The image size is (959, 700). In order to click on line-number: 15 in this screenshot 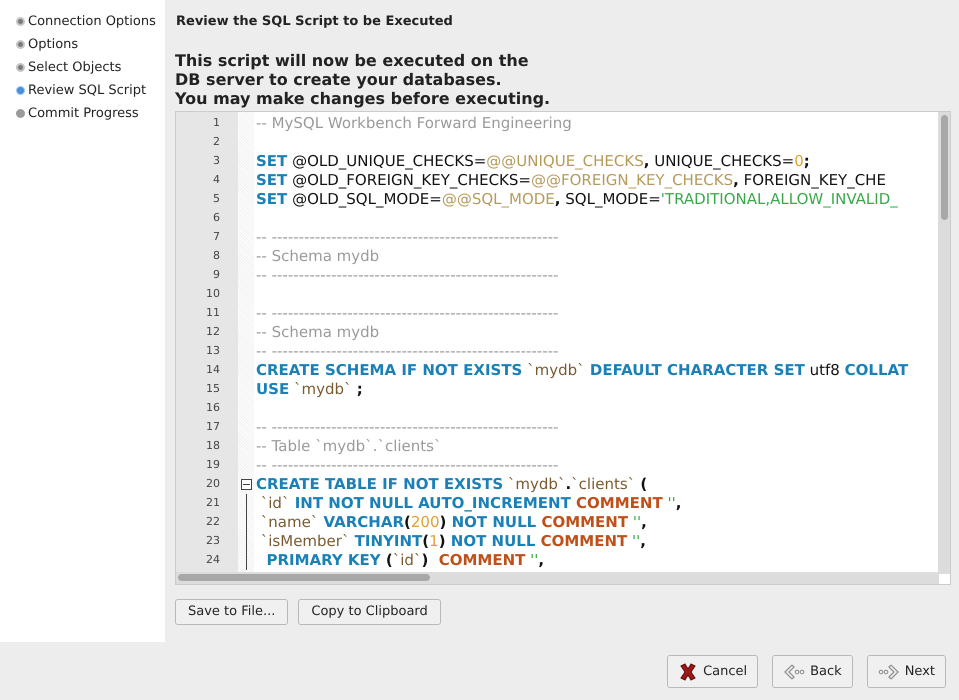, I will do `click(213, 388)`.